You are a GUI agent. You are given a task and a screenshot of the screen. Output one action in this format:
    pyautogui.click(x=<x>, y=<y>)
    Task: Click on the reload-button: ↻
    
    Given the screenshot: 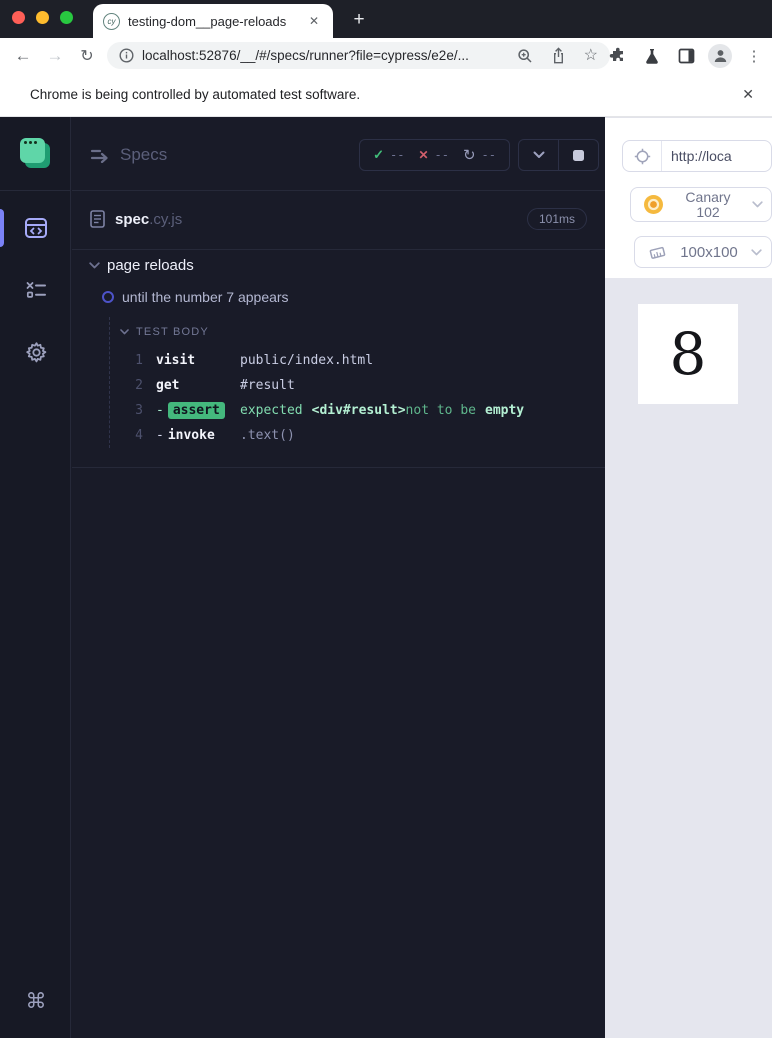 What is the action you would take?
    pyautogui.click(x=87, y=56)
    